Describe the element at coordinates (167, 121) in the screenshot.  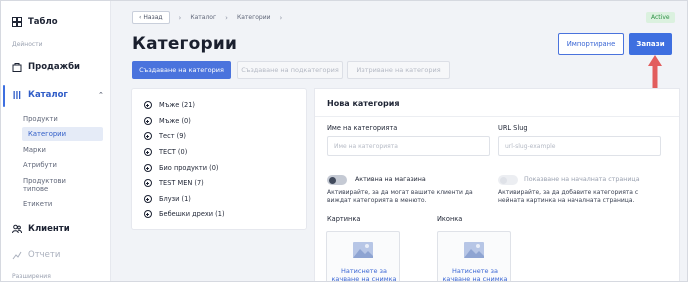
I see `list-item: Мъже (0)` at that location.